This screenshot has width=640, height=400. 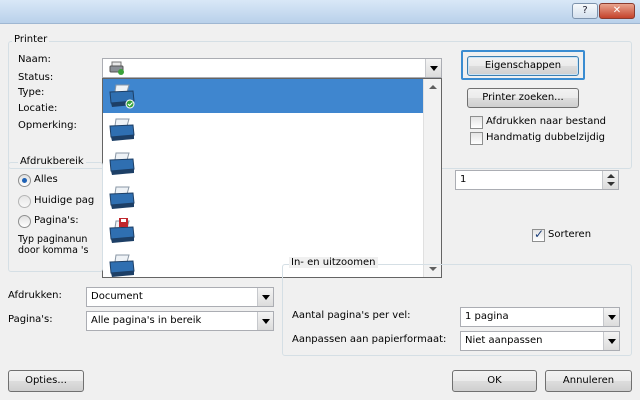 What do you see at coordinates (494, 381) in the screenshot?
I see `ok-button: OK` at bounding box center [494, 381].